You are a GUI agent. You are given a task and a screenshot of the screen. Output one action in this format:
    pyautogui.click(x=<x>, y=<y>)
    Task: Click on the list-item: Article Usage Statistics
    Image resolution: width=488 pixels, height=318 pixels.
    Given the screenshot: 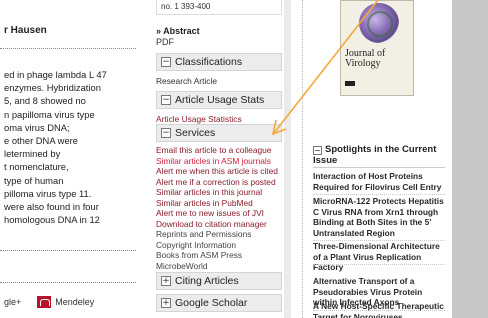 What is the action you would take?
    pyautogui.click(x=219, y=119)
    